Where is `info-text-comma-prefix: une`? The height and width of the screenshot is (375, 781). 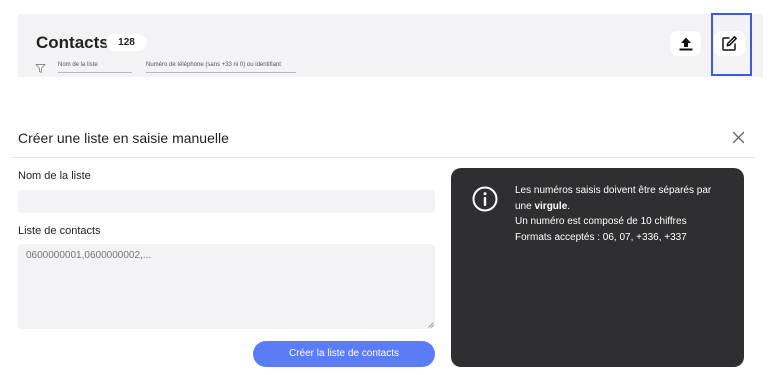 info-text-comma-prefix: une is located at coordinates (525, 206).